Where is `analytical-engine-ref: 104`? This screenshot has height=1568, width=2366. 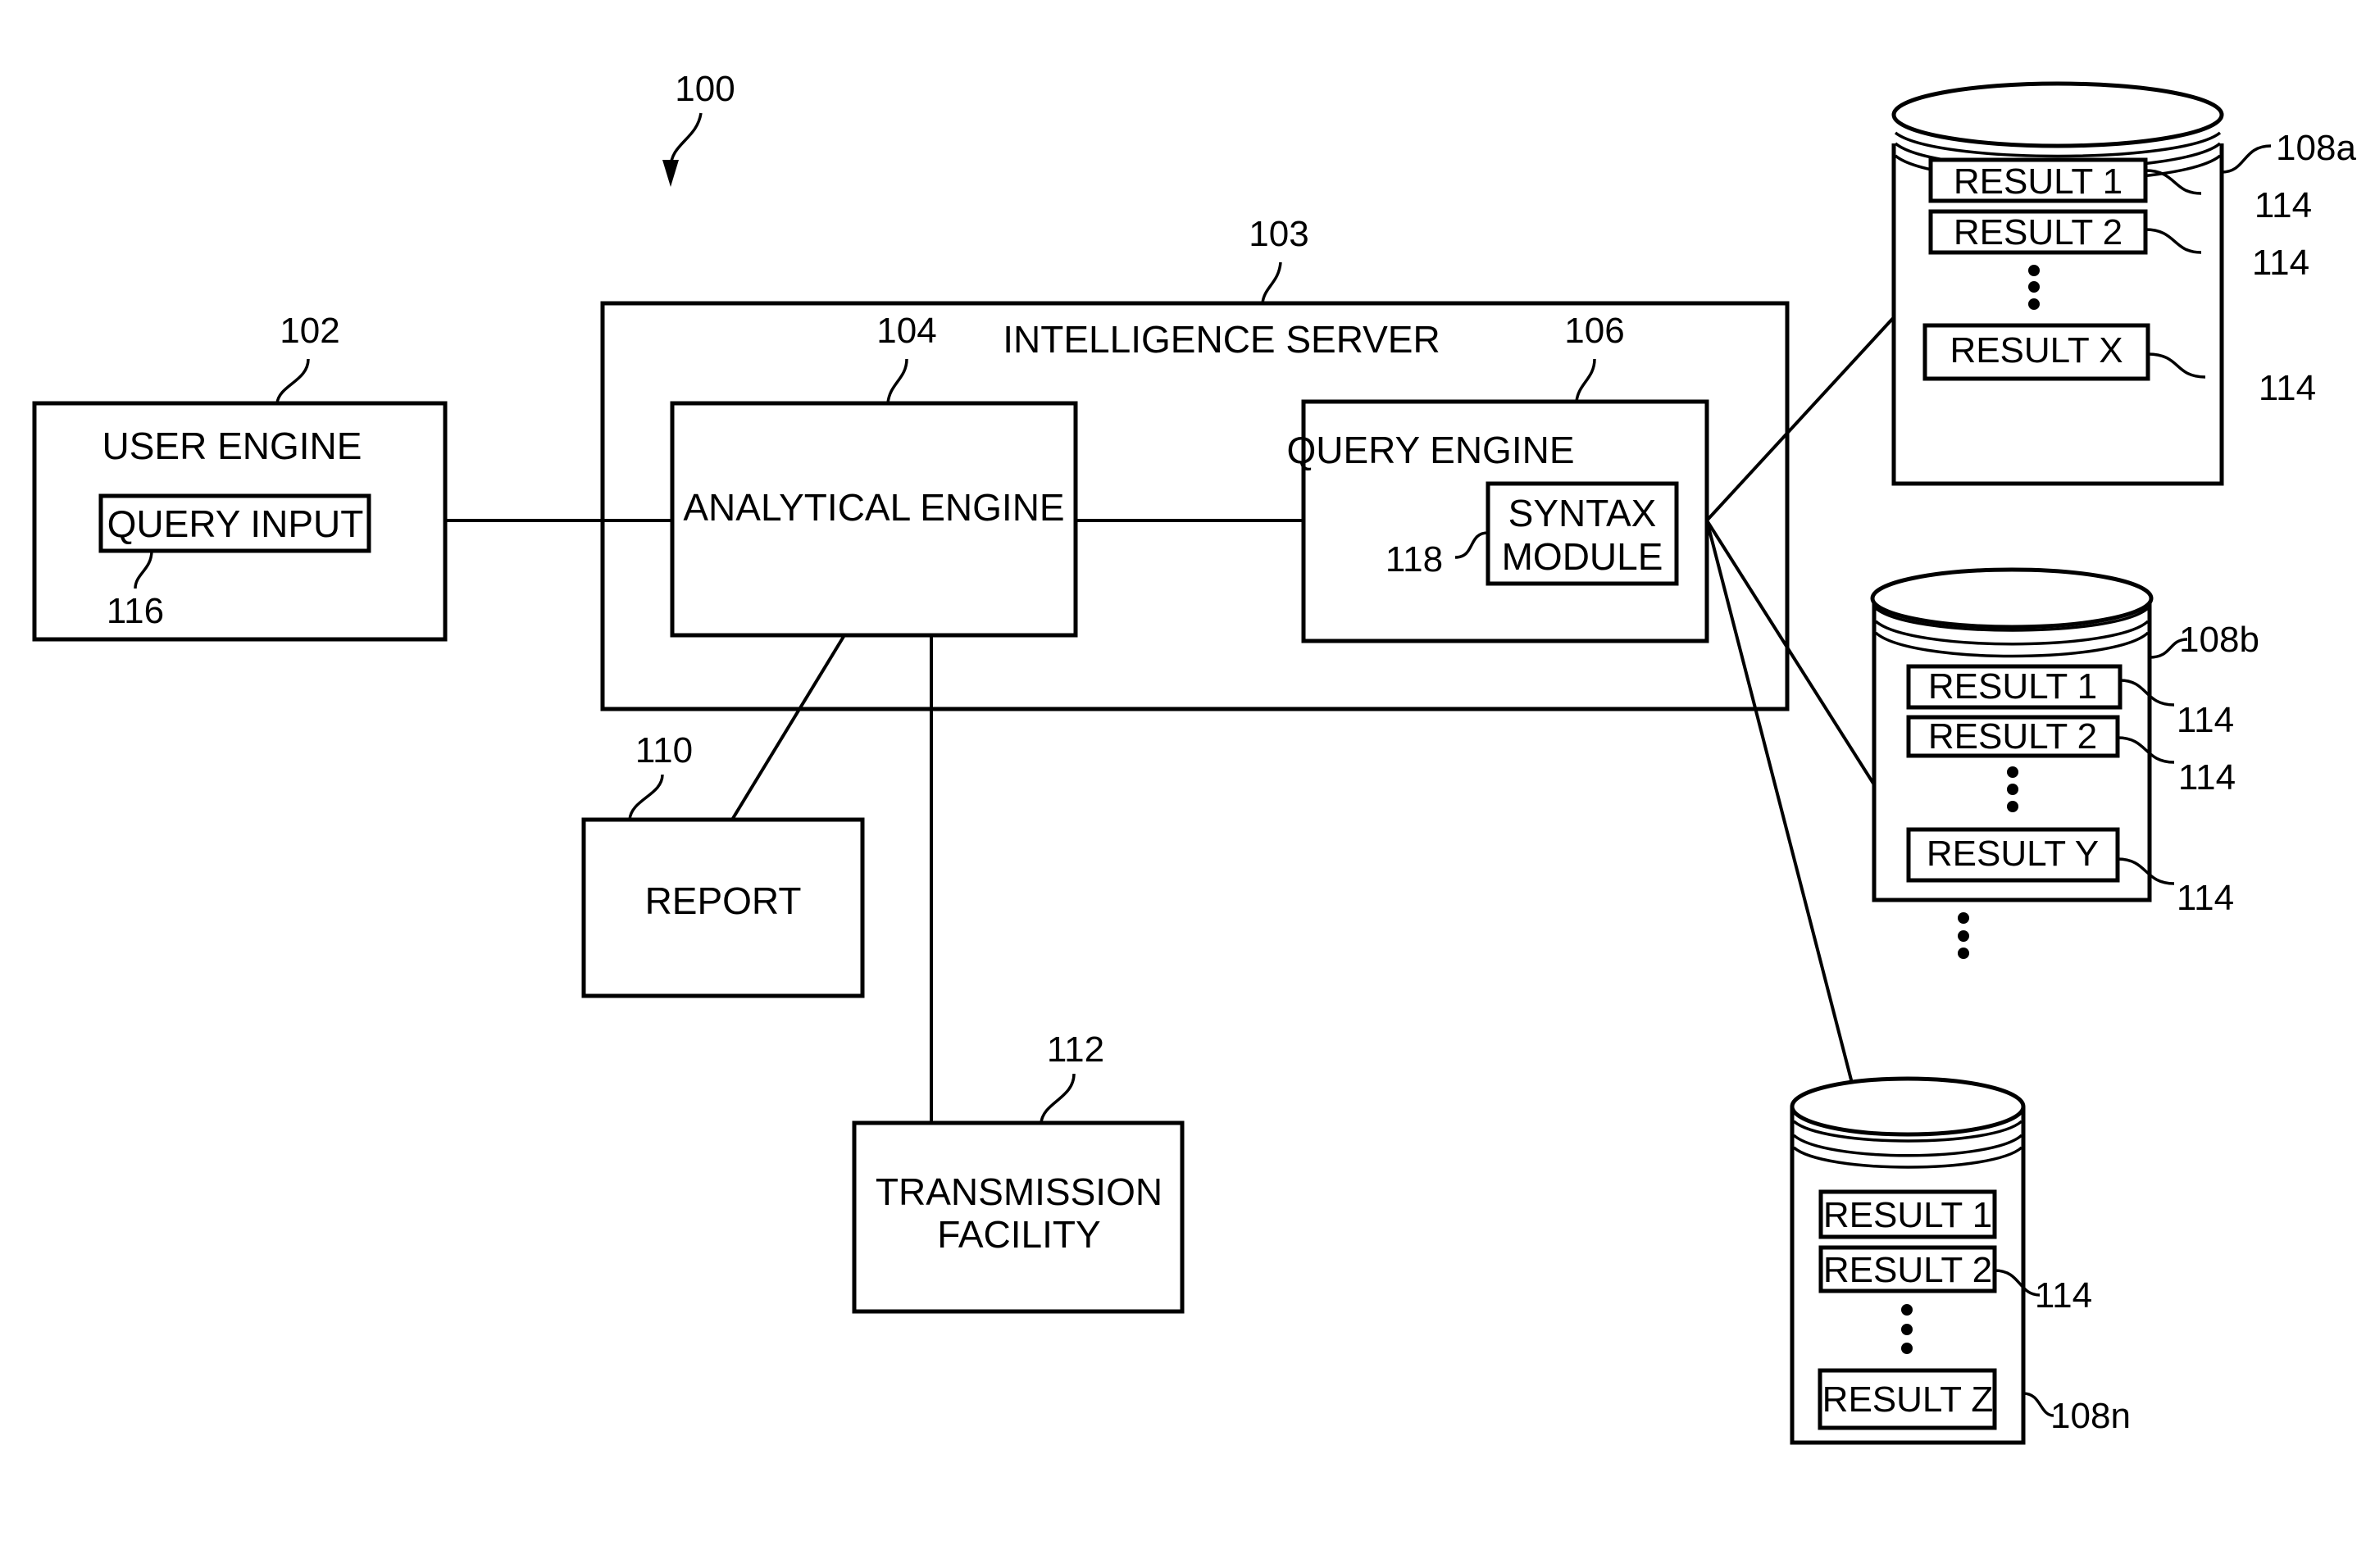 analytical-engine-ref: 104 is located at coordinates (906, 331).